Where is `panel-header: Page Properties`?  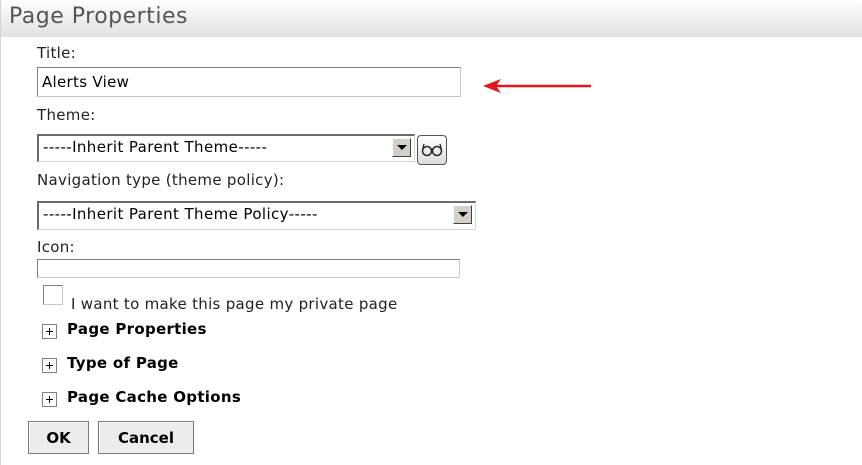 panel-header: Page Properties is located at coordinates (431, 18).